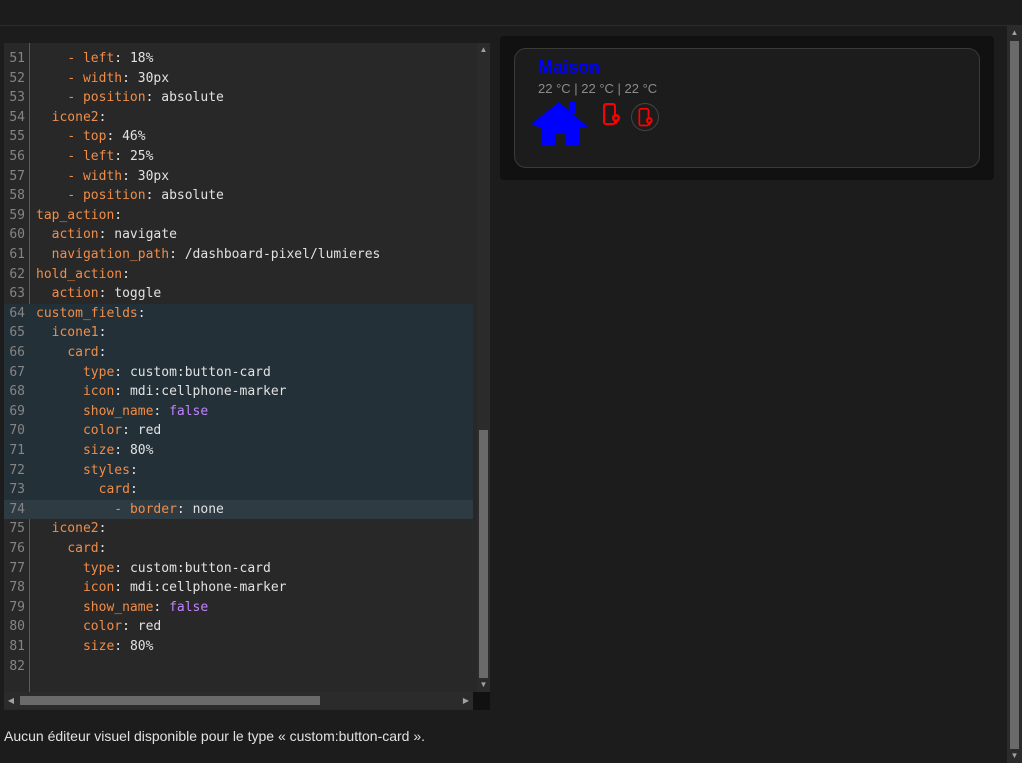  I want to click on code-line: 63 action: toggle, so click(238, 294).